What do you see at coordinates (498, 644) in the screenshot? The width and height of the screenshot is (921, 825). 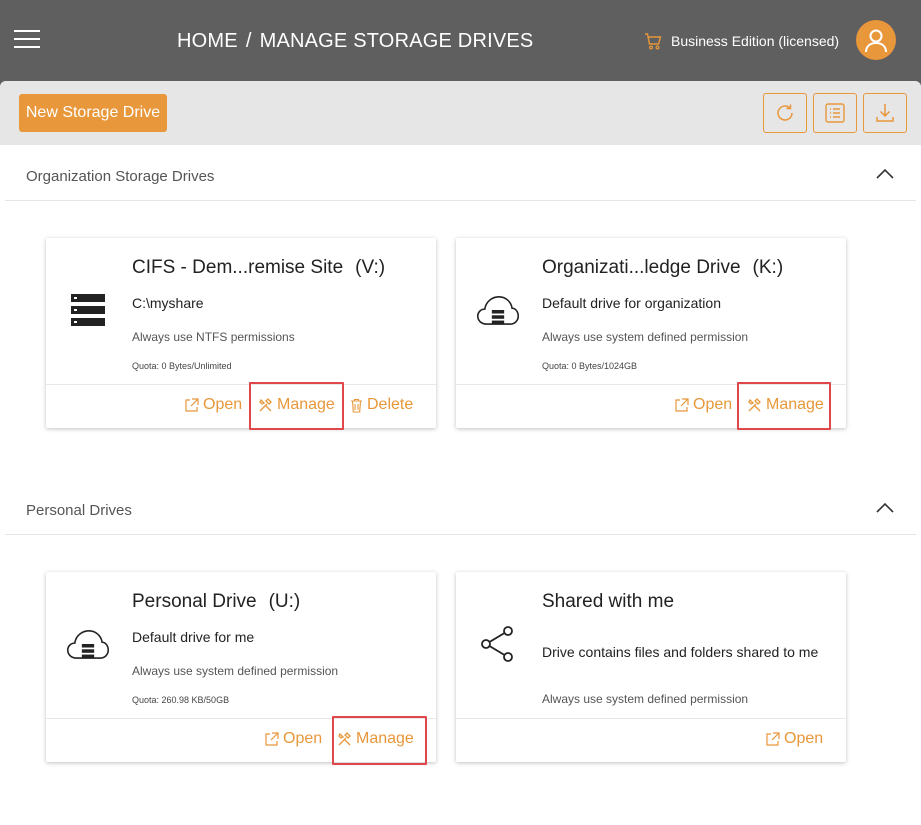 I see `share-icon` at bounding box center [498, 644].